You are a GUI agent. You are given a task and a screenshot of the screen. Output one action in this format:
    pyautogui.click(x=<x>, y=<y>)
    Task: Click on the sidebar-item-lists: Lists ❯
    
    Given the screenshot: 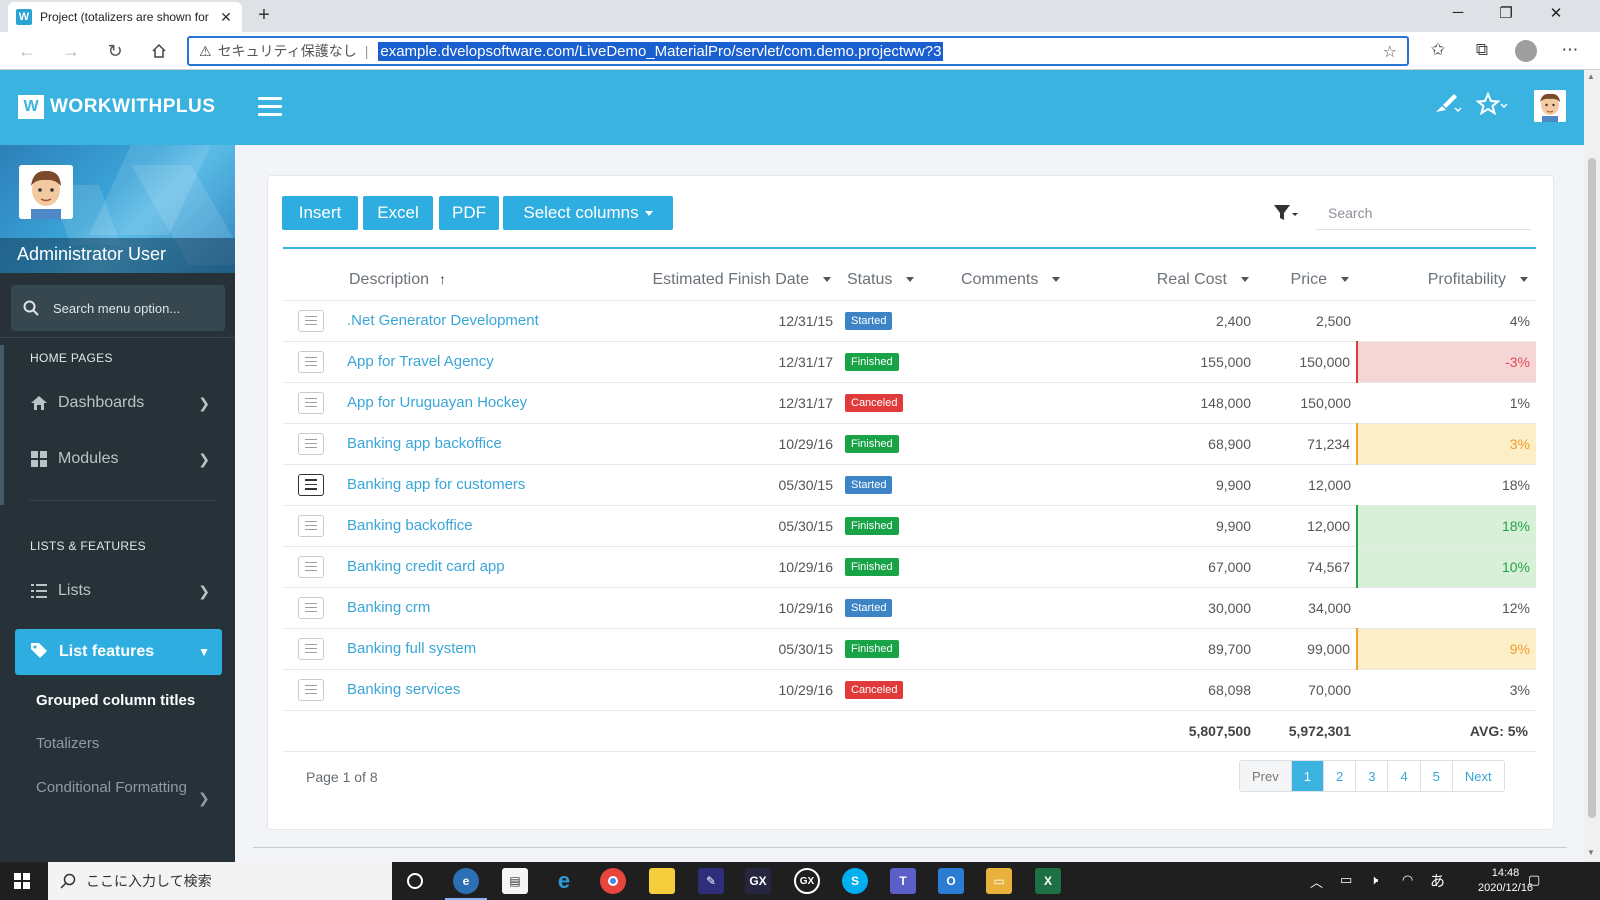 What is the action you would take?
    pyautogui.click(x=120, y=591)
    